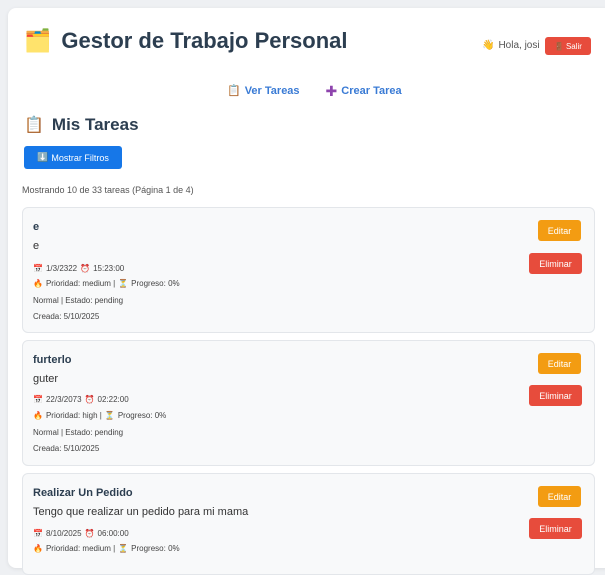 The width and height of the screenshot is (605, 575). Describe the element at coordinates (519, 45) in the screenshot. I see `greeting-text: Hola, josi` at that location.